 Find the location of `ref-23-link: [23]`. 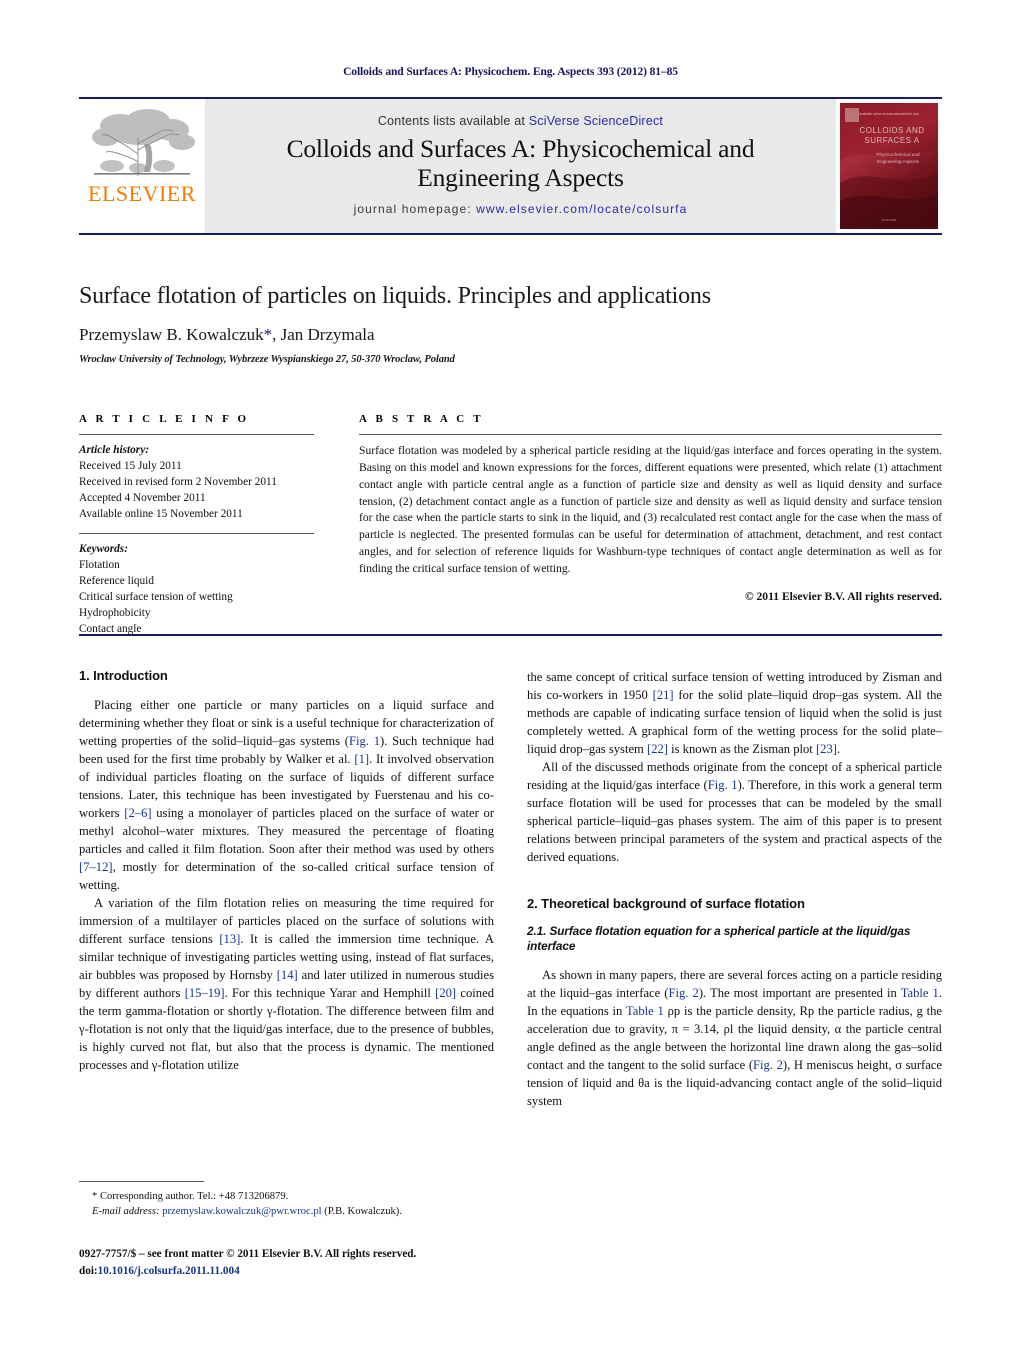

ref-23-link: [23] is located at coordinates (826, 749).